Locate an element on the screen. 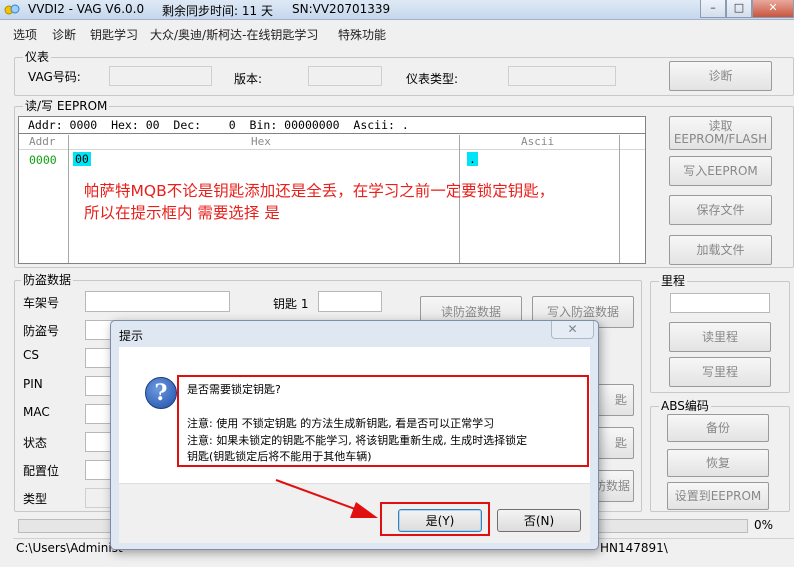  mac-label: MAC is located at coordinates (36, 412).